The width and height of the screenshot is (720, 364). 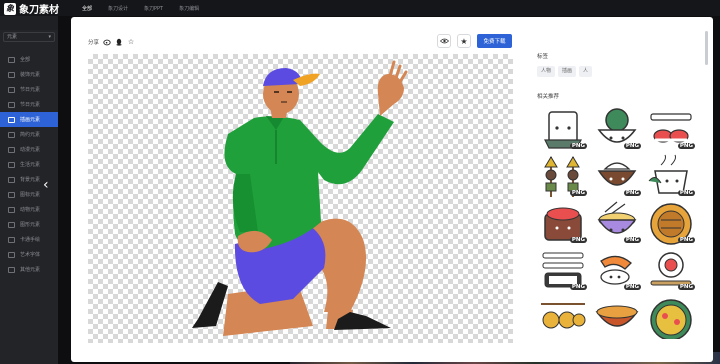 I want to click on sidebar-item: 装饰元素, so click(x=29, y=74).